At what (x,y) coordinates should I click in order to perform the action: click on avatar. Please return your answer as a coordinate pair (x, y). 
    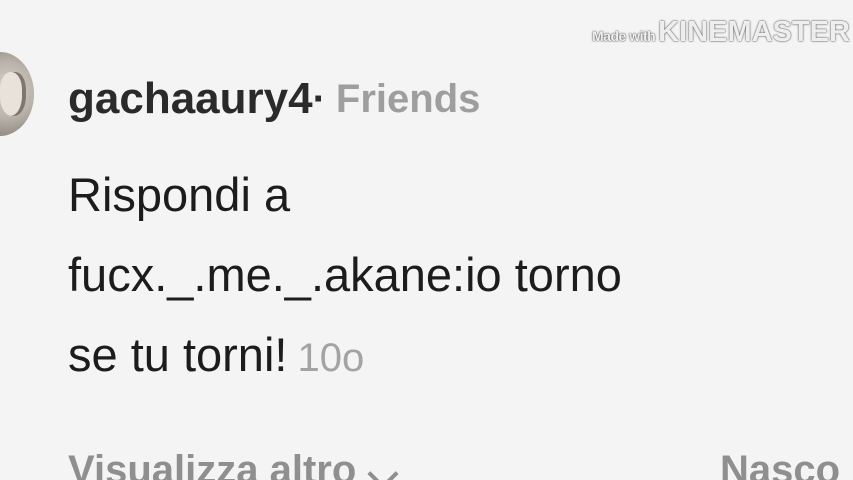
    Looking at the image, I should click on (17, 94).